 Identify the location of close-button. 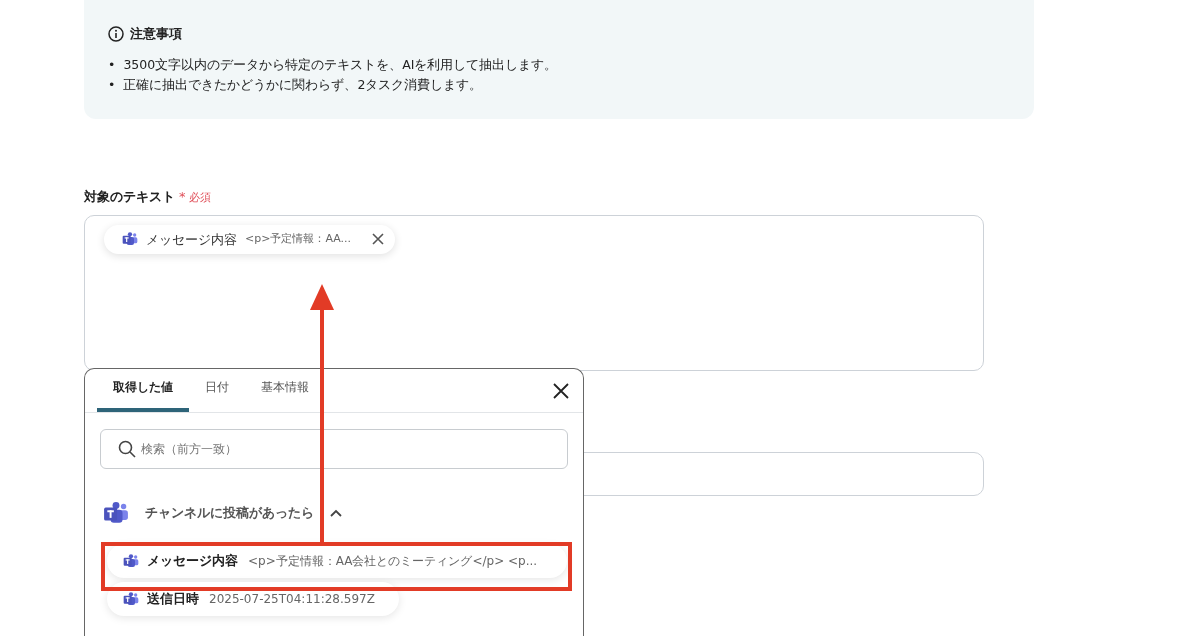
(561, 391).